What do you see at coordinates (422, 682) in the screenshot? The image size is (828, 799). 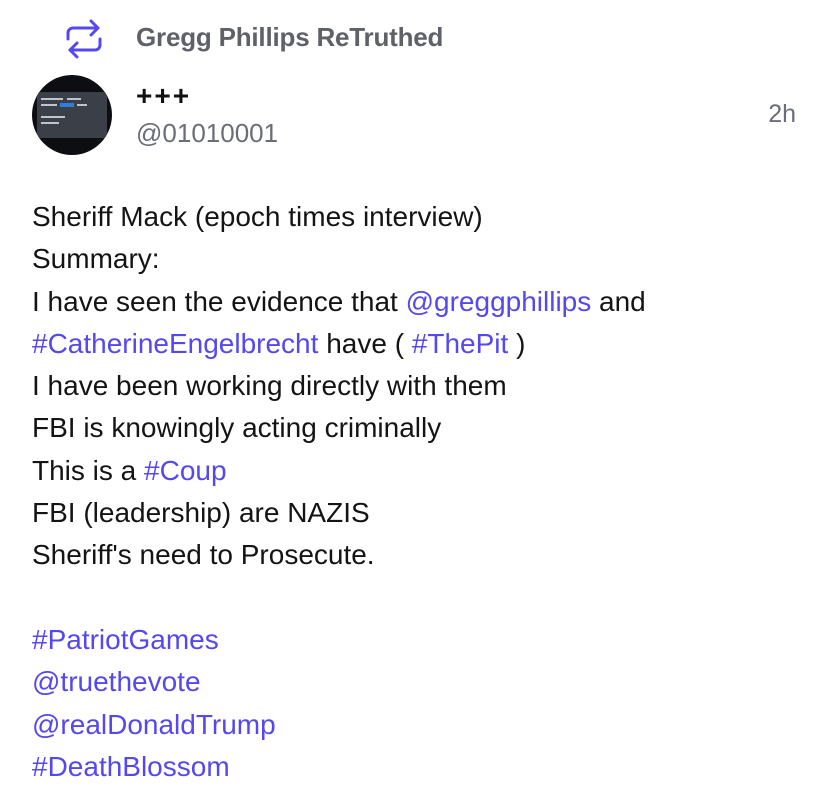 I see `mention-link: @truethevote` at bounding box center [422, 682].